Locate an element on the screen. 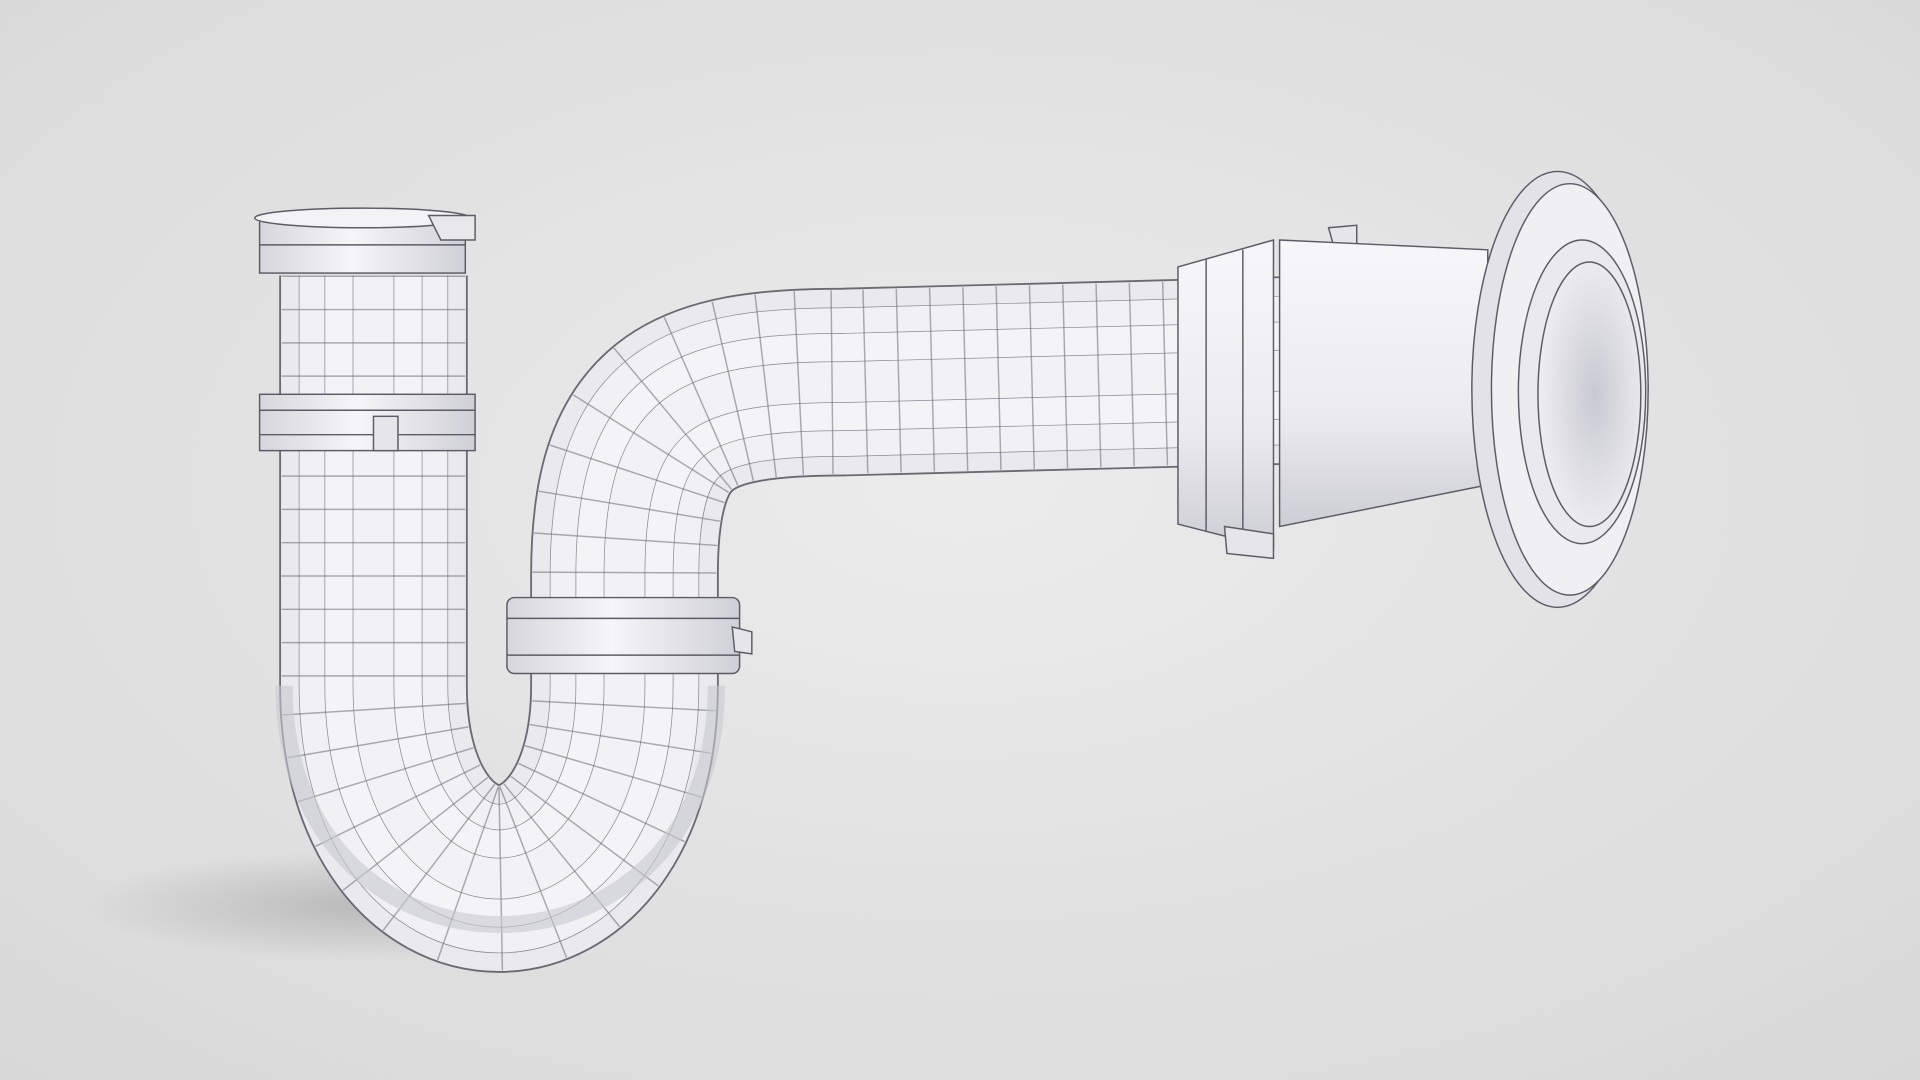 This screenshot has width=1920, height=1080. top-slip-nut is located at coordinates (364, 240).